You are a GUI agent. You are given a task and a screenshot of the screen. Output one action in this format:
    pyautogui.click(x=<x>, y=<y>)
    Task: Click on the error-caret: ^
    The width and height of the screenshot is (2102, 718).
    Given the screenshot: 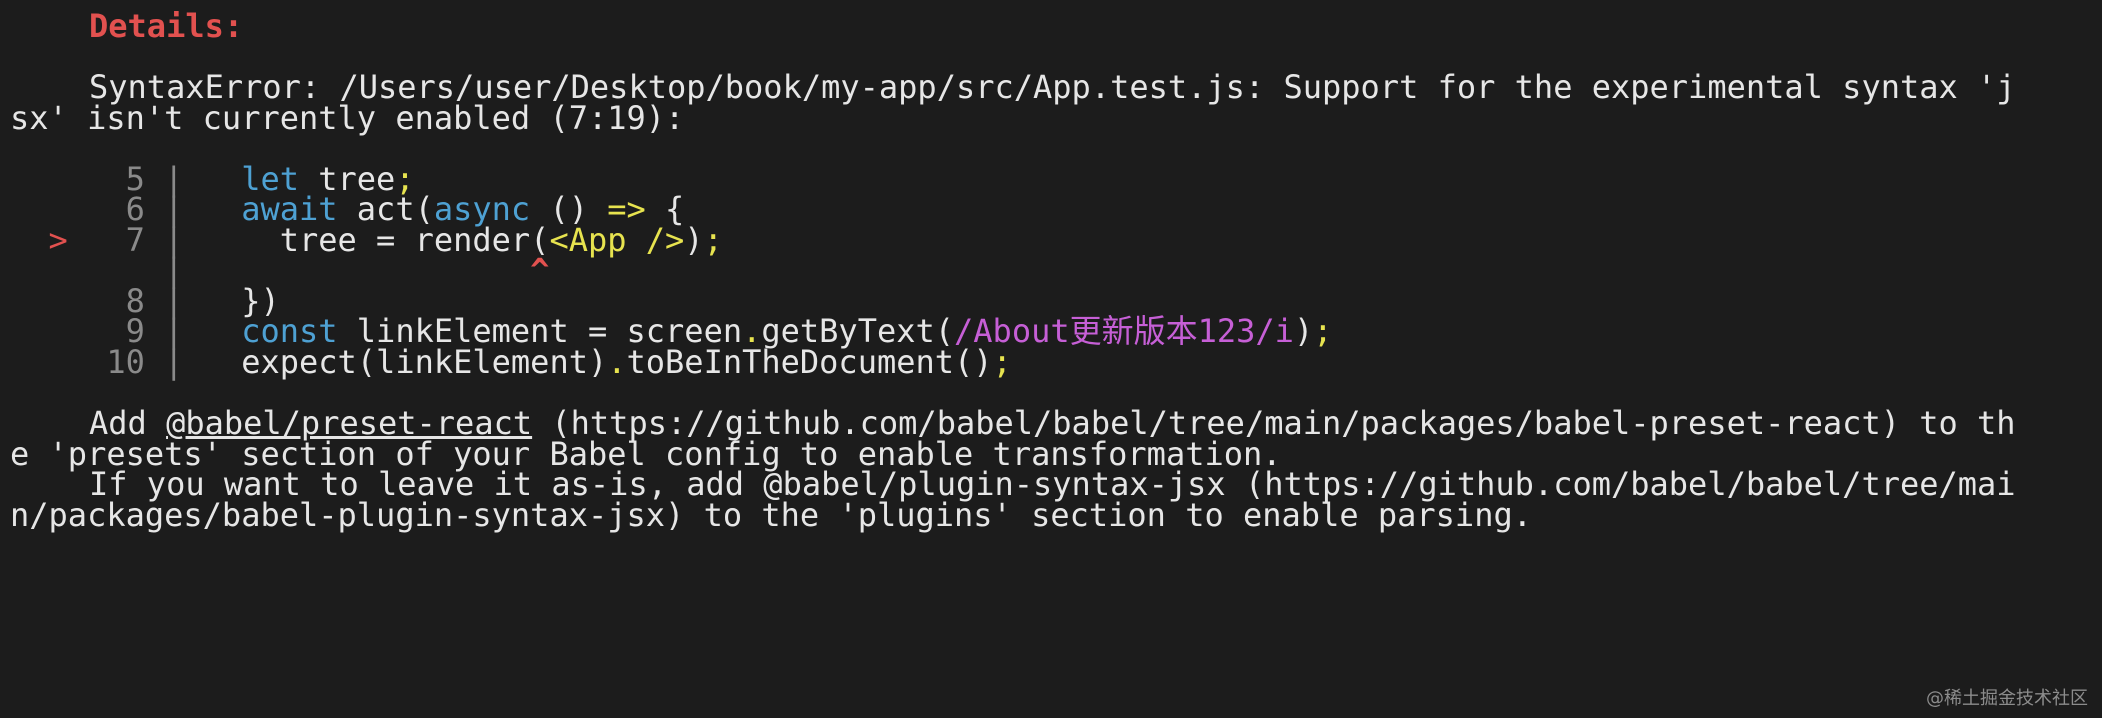 What is the action you would take?
    pyautogui.click(x=540, y=270)
    